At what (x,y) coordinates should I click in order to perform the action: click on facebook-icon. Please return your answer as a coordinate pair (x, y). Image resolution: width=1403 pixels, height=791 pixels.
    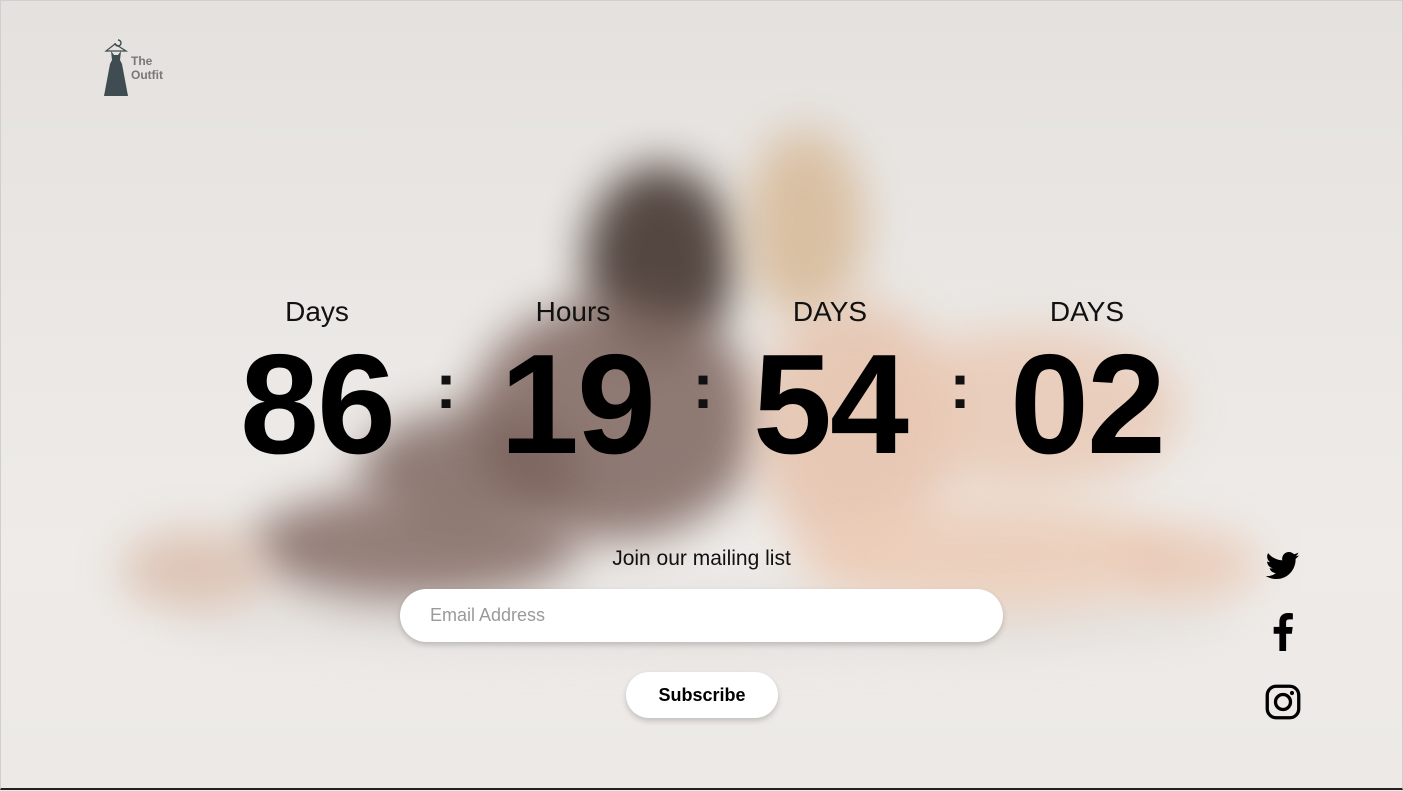
    Looking at the image, I should click on (1283, 632).